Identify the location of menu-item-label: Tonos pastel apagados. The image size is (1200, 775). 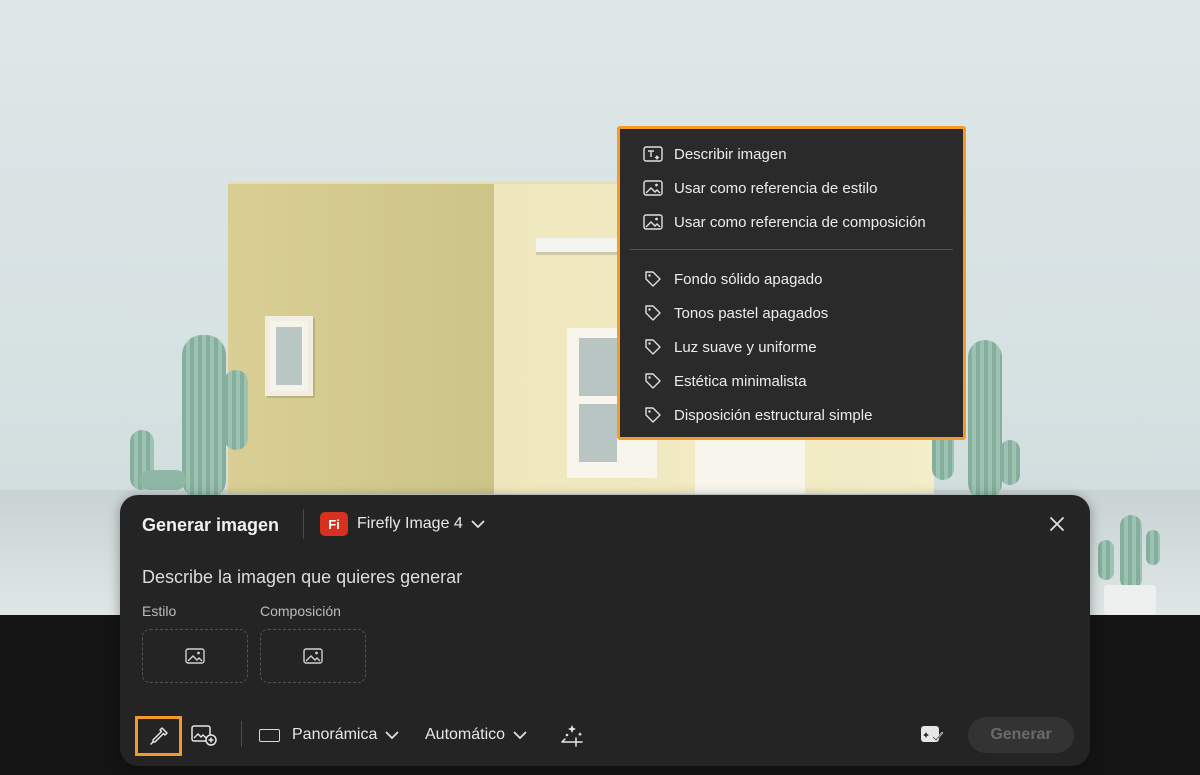
(751, 313).